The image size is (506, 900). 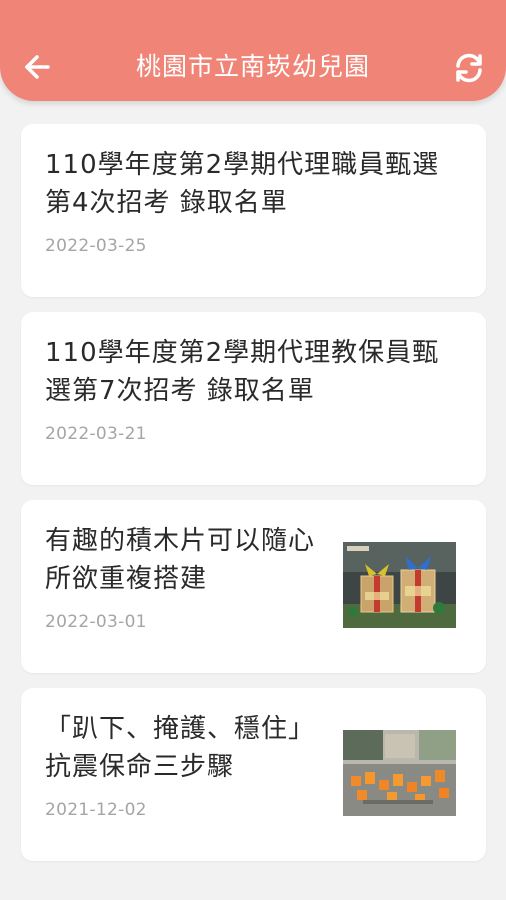 I want to click on news-title: 110學年度第2學期代理職員甄選第4次招考 錄取名單, so click(x=242, y=184).